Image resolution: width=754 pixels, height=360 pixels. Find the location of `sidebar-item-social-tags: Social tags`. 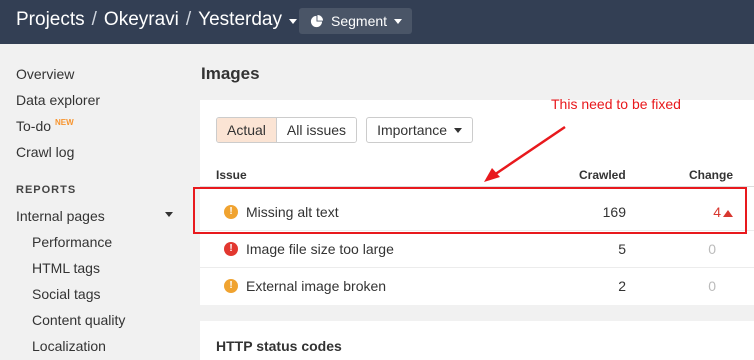

sidebar-item-social-tags: Social tags is located at coordinates (66, 294).